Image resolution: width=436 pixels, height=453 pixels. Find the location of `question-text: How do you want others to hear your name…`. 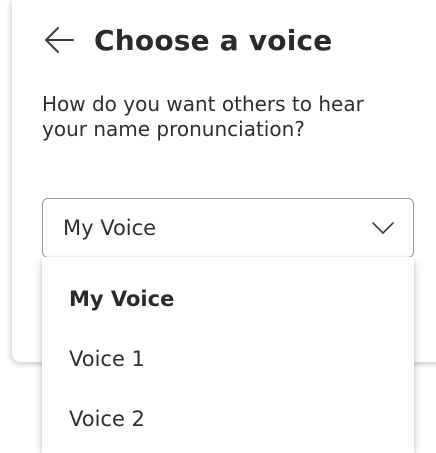

question-text: How do you want others to hear your name… is located at coordinates (203, 116).